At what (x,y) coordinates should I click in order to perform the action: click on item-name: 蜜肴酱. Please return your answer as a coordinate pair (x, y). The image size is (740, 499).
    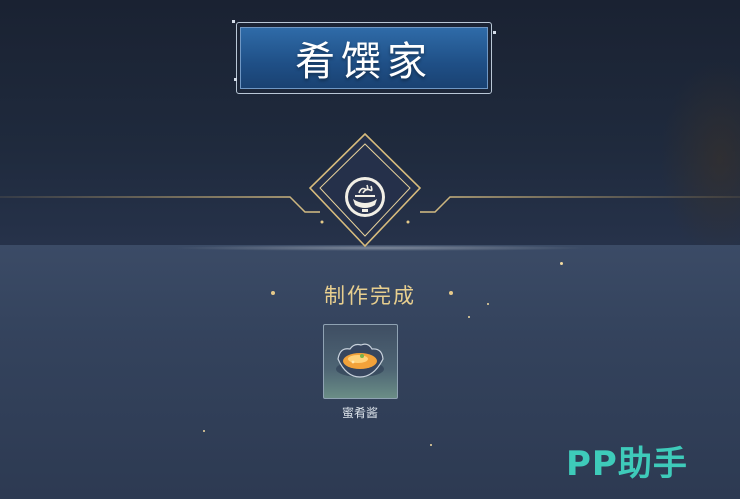
    Looking at the image, I should click on (359, 413).